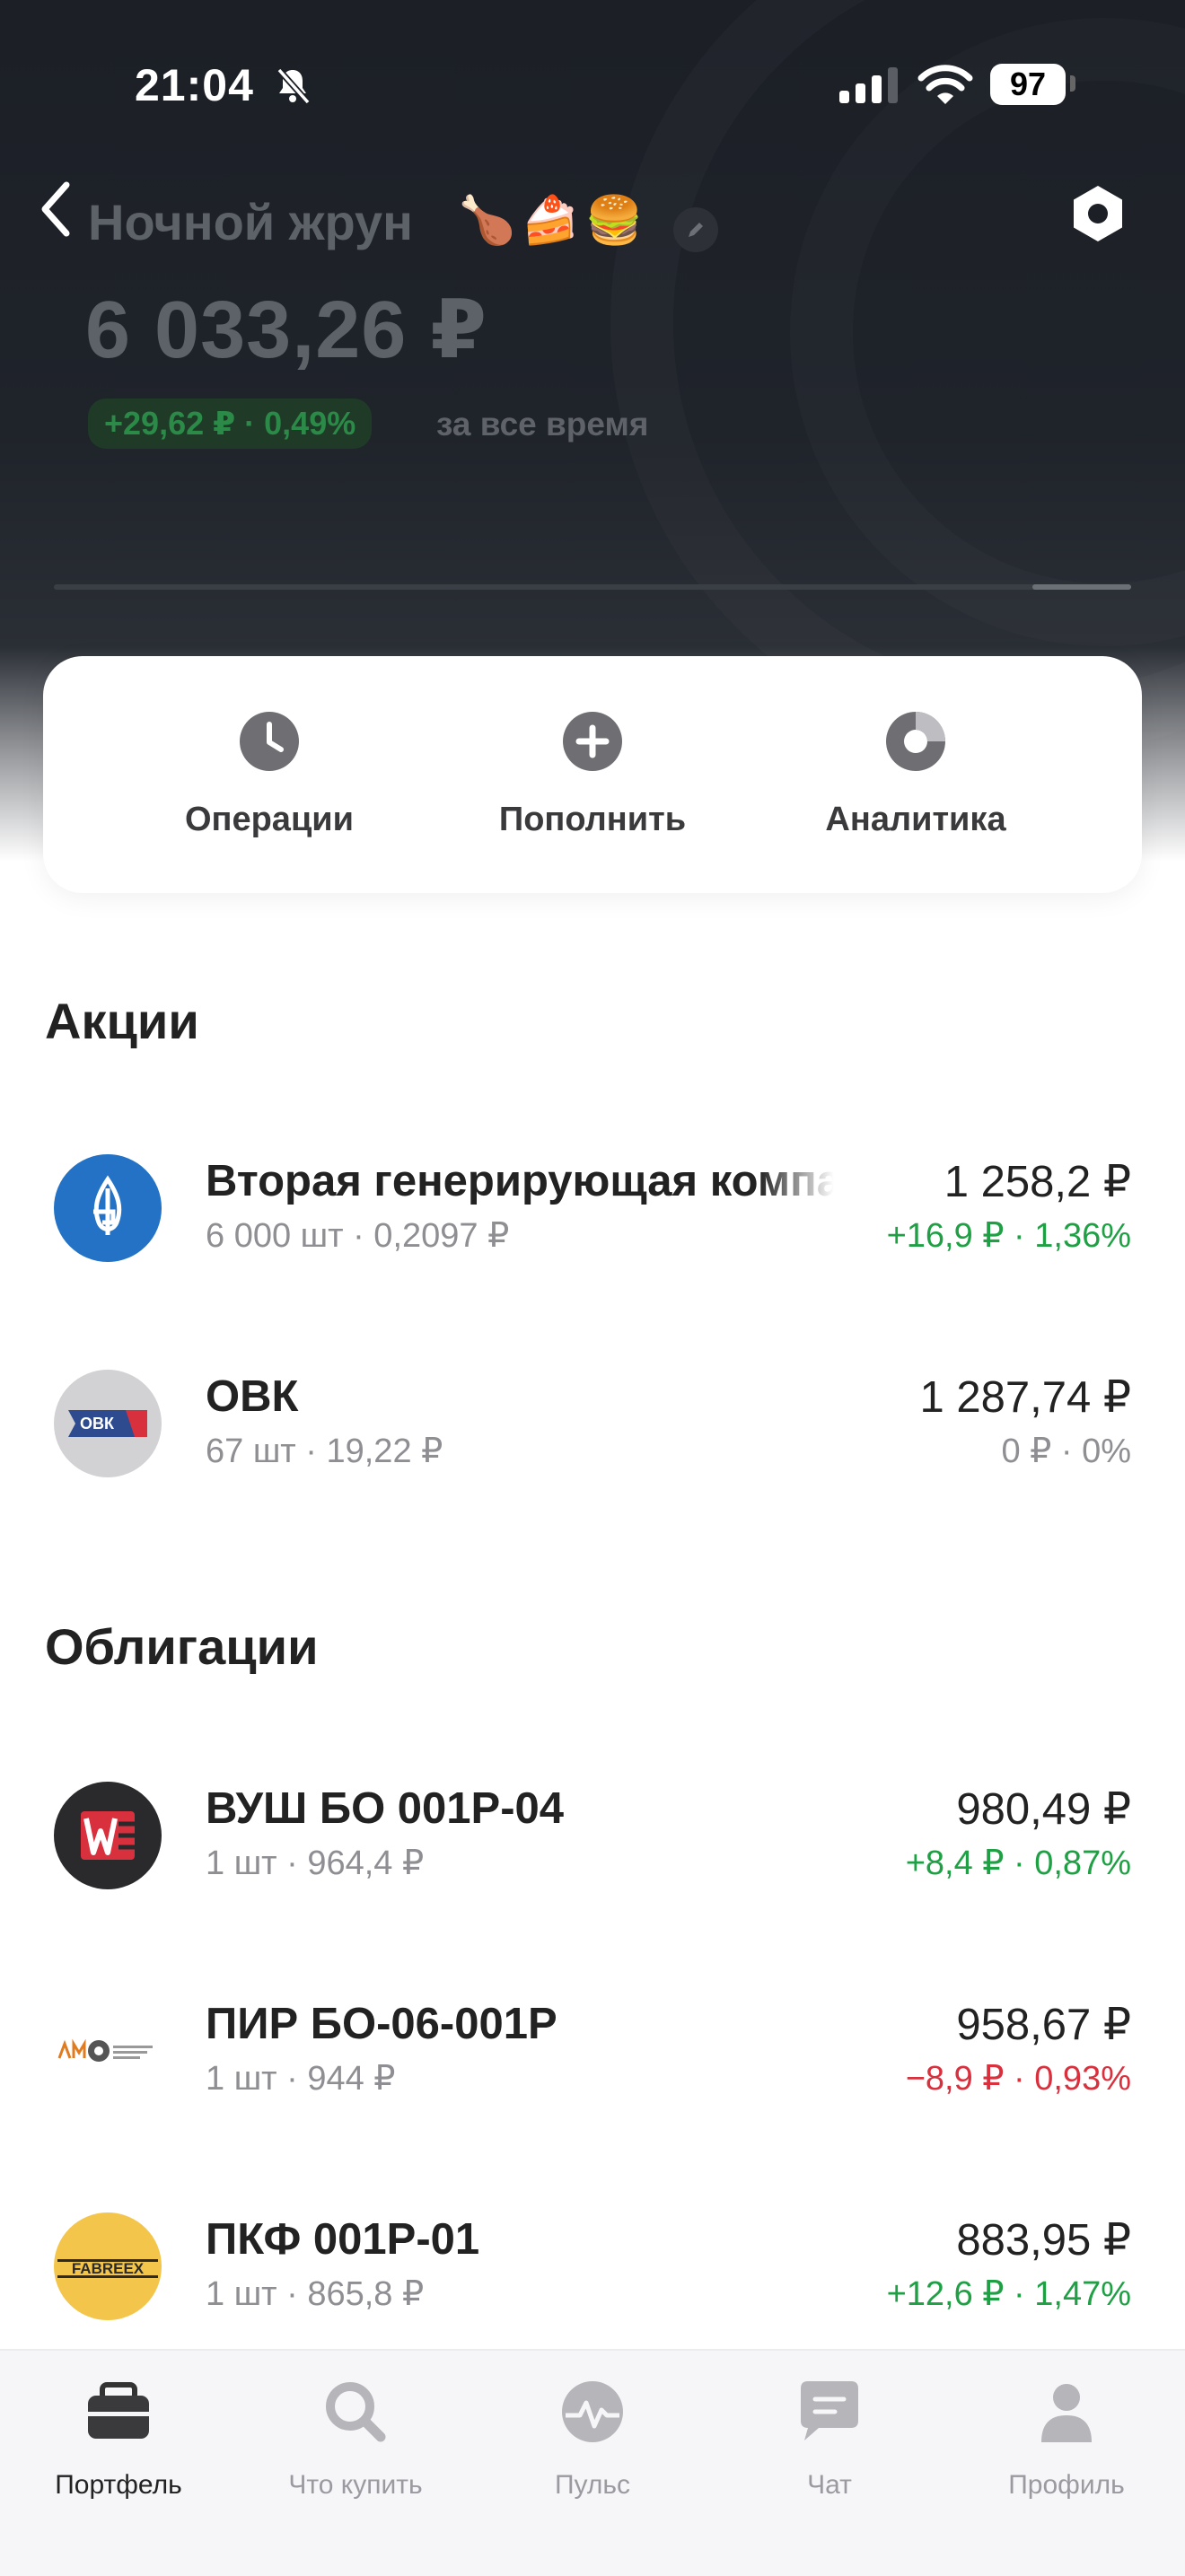  What do you see at coordinates (1025, 1397) in the screenshot?
I see `asset-total-price: 1 287,74 ₽` at bounding box center [1025, 1397].